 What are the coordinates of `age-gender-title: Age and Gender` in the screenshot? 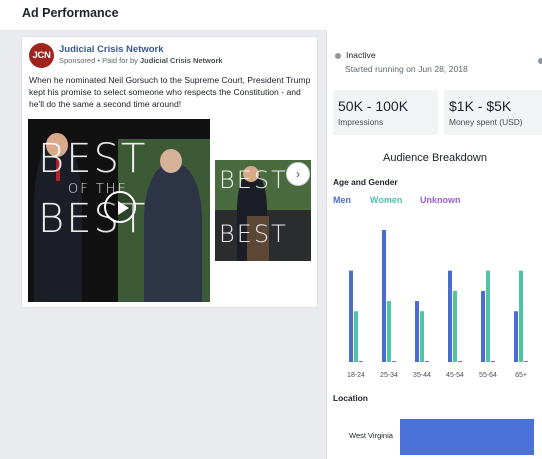 It's located at (365, 182).